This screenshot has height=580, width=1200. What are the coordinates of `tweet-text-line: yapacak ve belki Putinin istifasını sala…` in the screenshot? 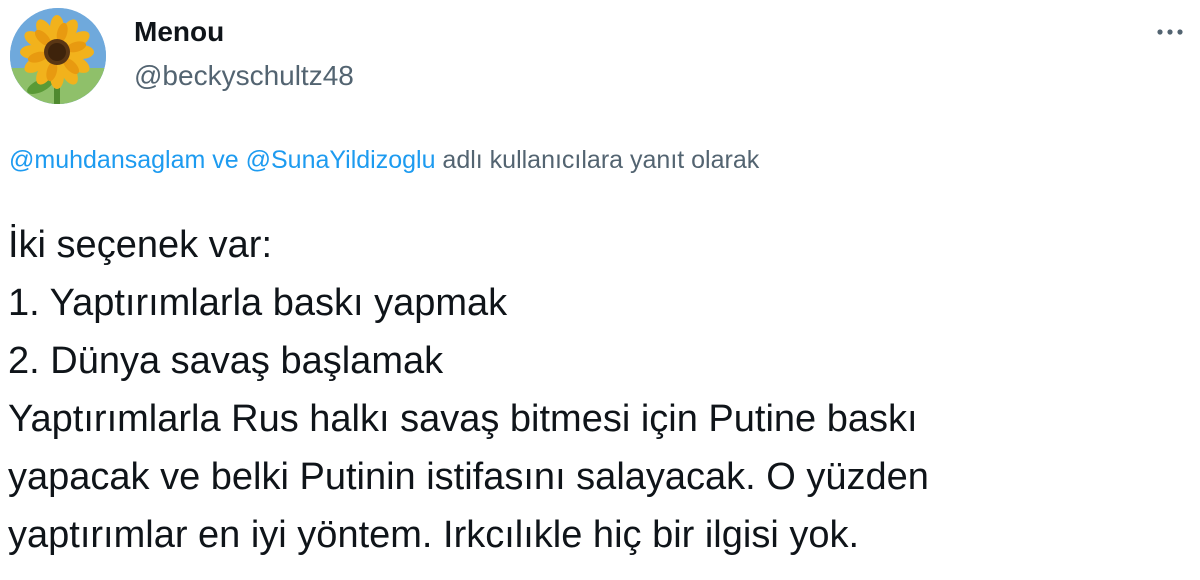 It's located at (468, 477).